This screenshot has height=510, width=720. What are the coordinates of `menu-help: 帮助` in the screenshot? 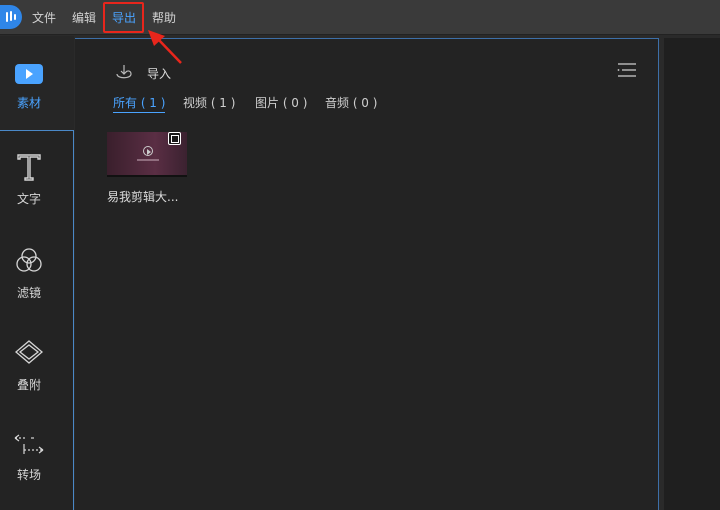 It's located at (164, 18).